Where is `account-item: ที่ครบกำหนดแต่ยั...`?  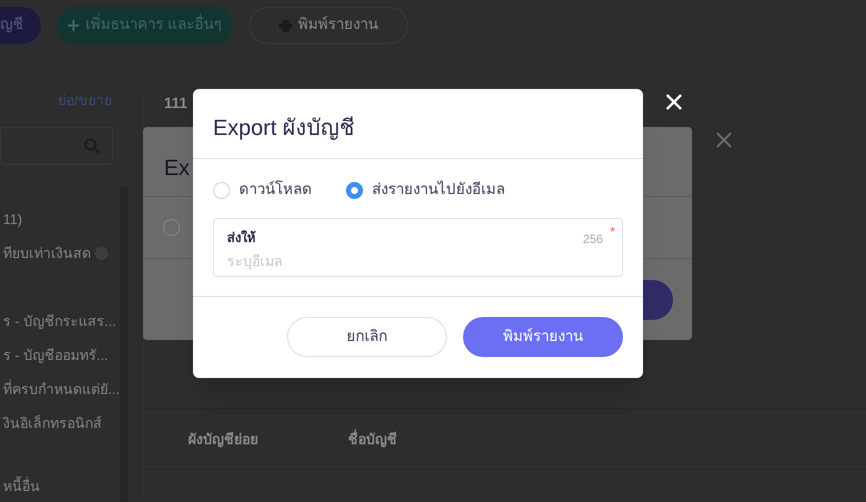
account-item: ที่ครบกำหนดแต่ยั... is located at coordinates (61, 389).